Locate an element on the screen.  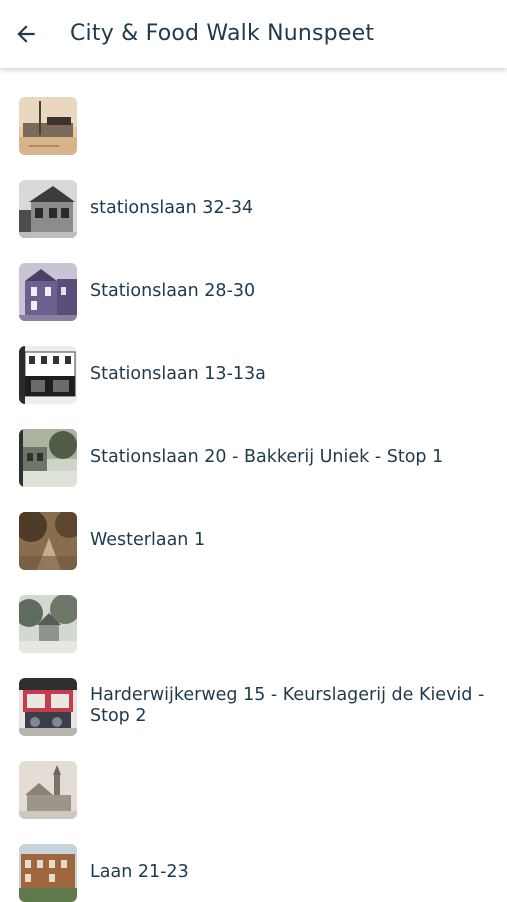
stop-label: Stationslaan 28-30 is located at coordinates (173, 291).